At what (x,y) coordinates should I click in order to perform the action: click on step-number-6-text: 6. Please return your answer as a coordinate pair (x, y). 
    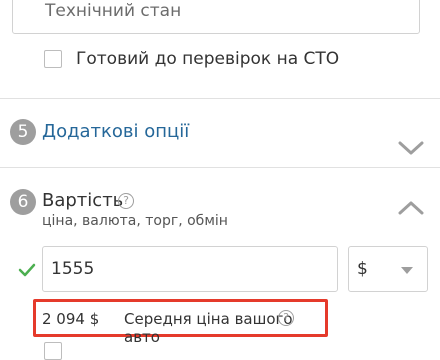
    Looking at the image, I should click on (23, 202).